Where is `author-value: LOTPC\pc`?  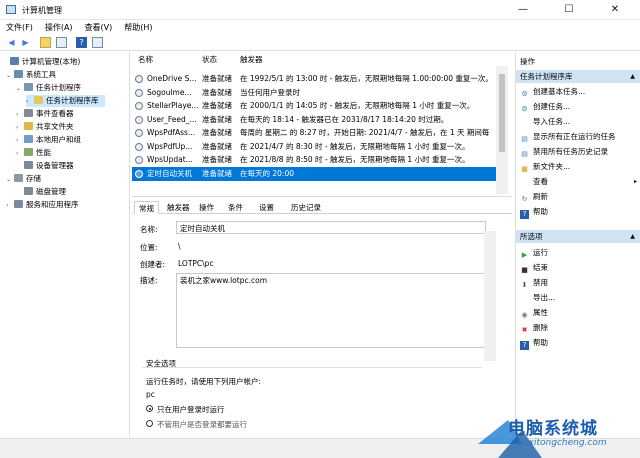 author-value: LOTPC\pc is located at coordinates (196, 263).